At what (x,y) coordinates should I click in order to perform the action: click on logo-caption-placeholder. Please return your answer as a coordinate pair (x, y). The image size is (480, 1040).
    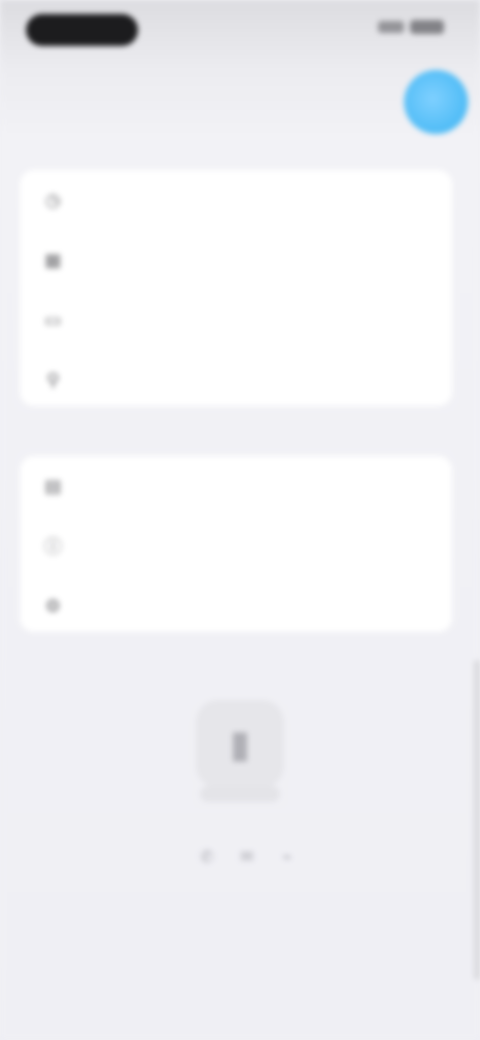
    Looking at the image, I should click on (240, 794).